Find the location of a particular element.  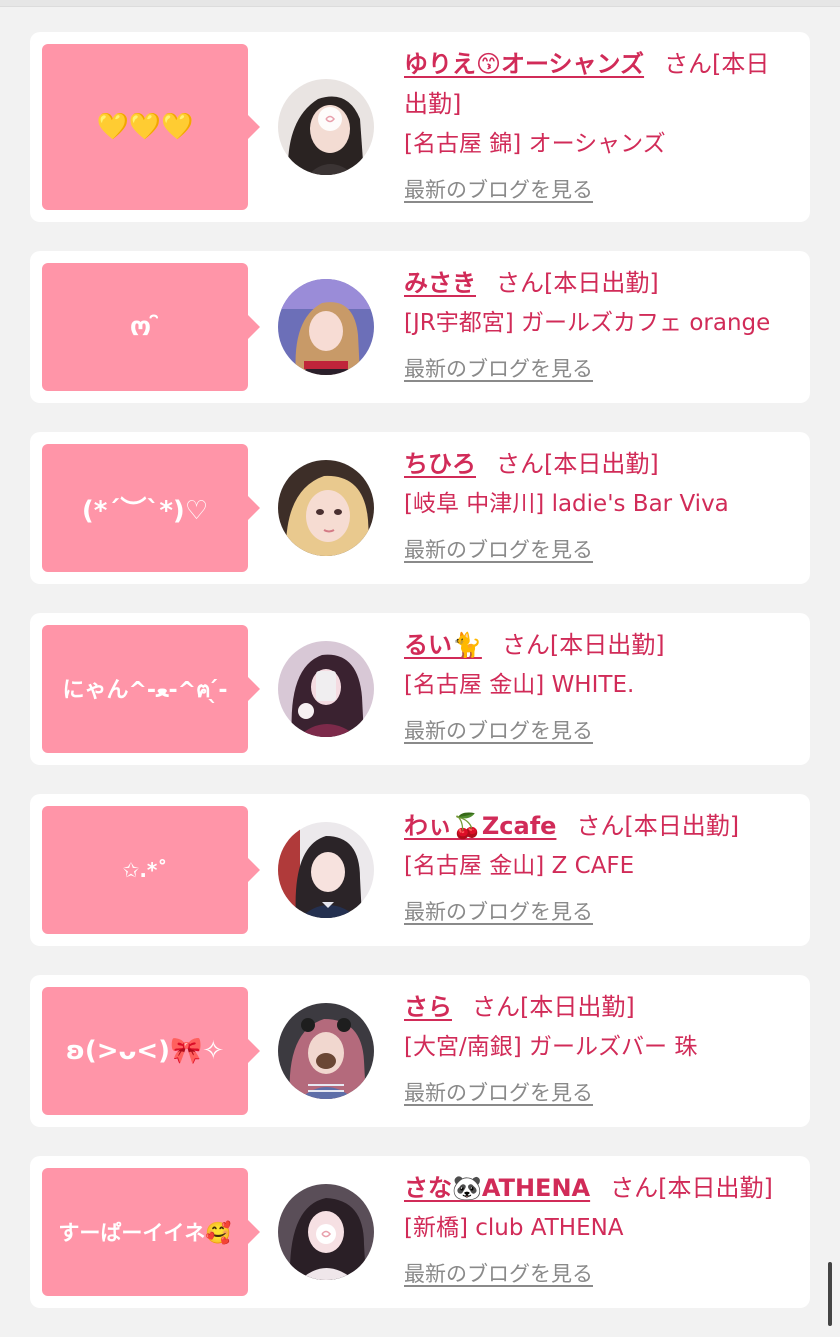

comment-bubble: 💛💛💛 is located at coordinates (151, 127).